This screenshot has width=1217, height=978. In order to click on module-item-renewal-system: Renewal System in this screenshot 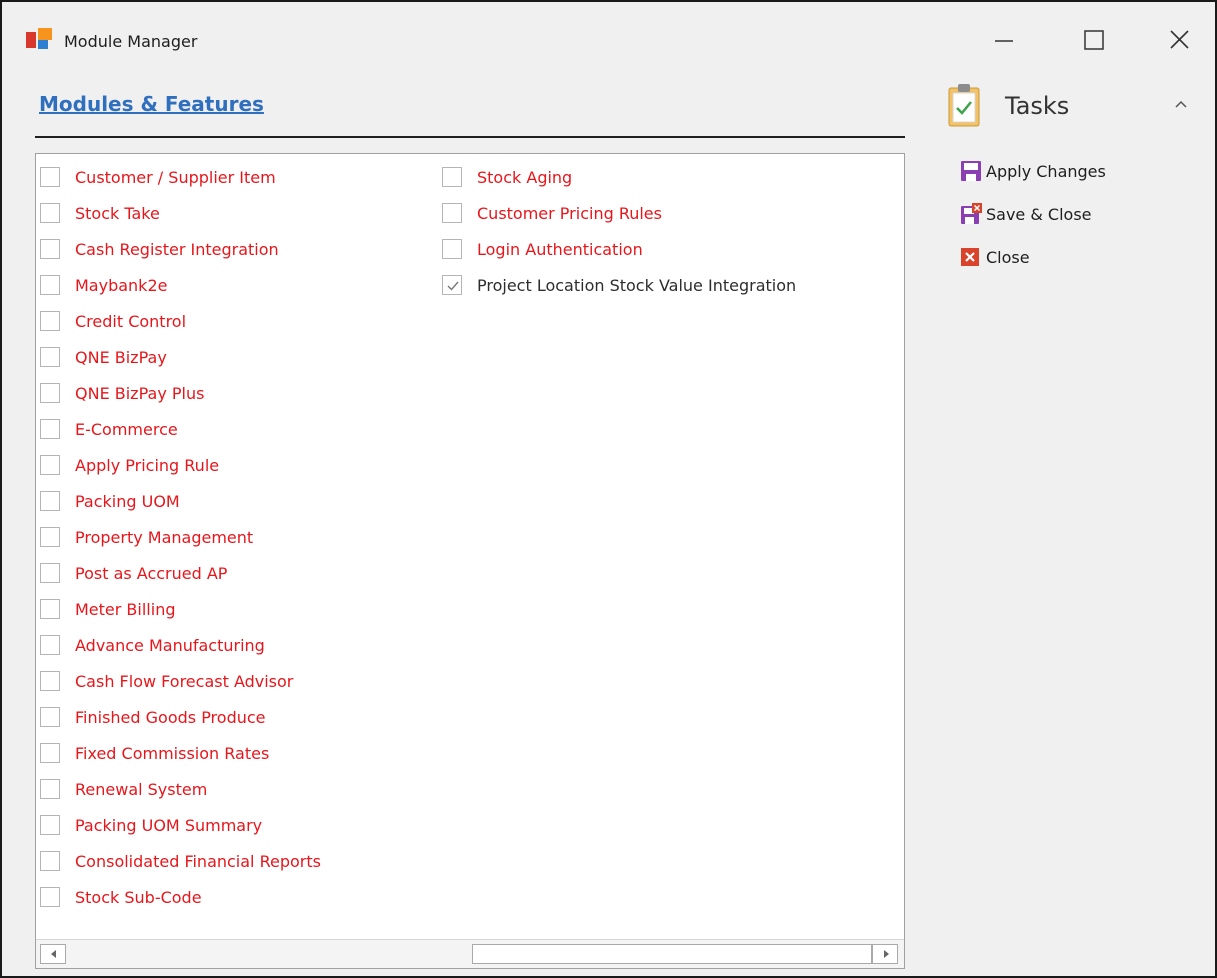, I will do `click(240, 789)`.